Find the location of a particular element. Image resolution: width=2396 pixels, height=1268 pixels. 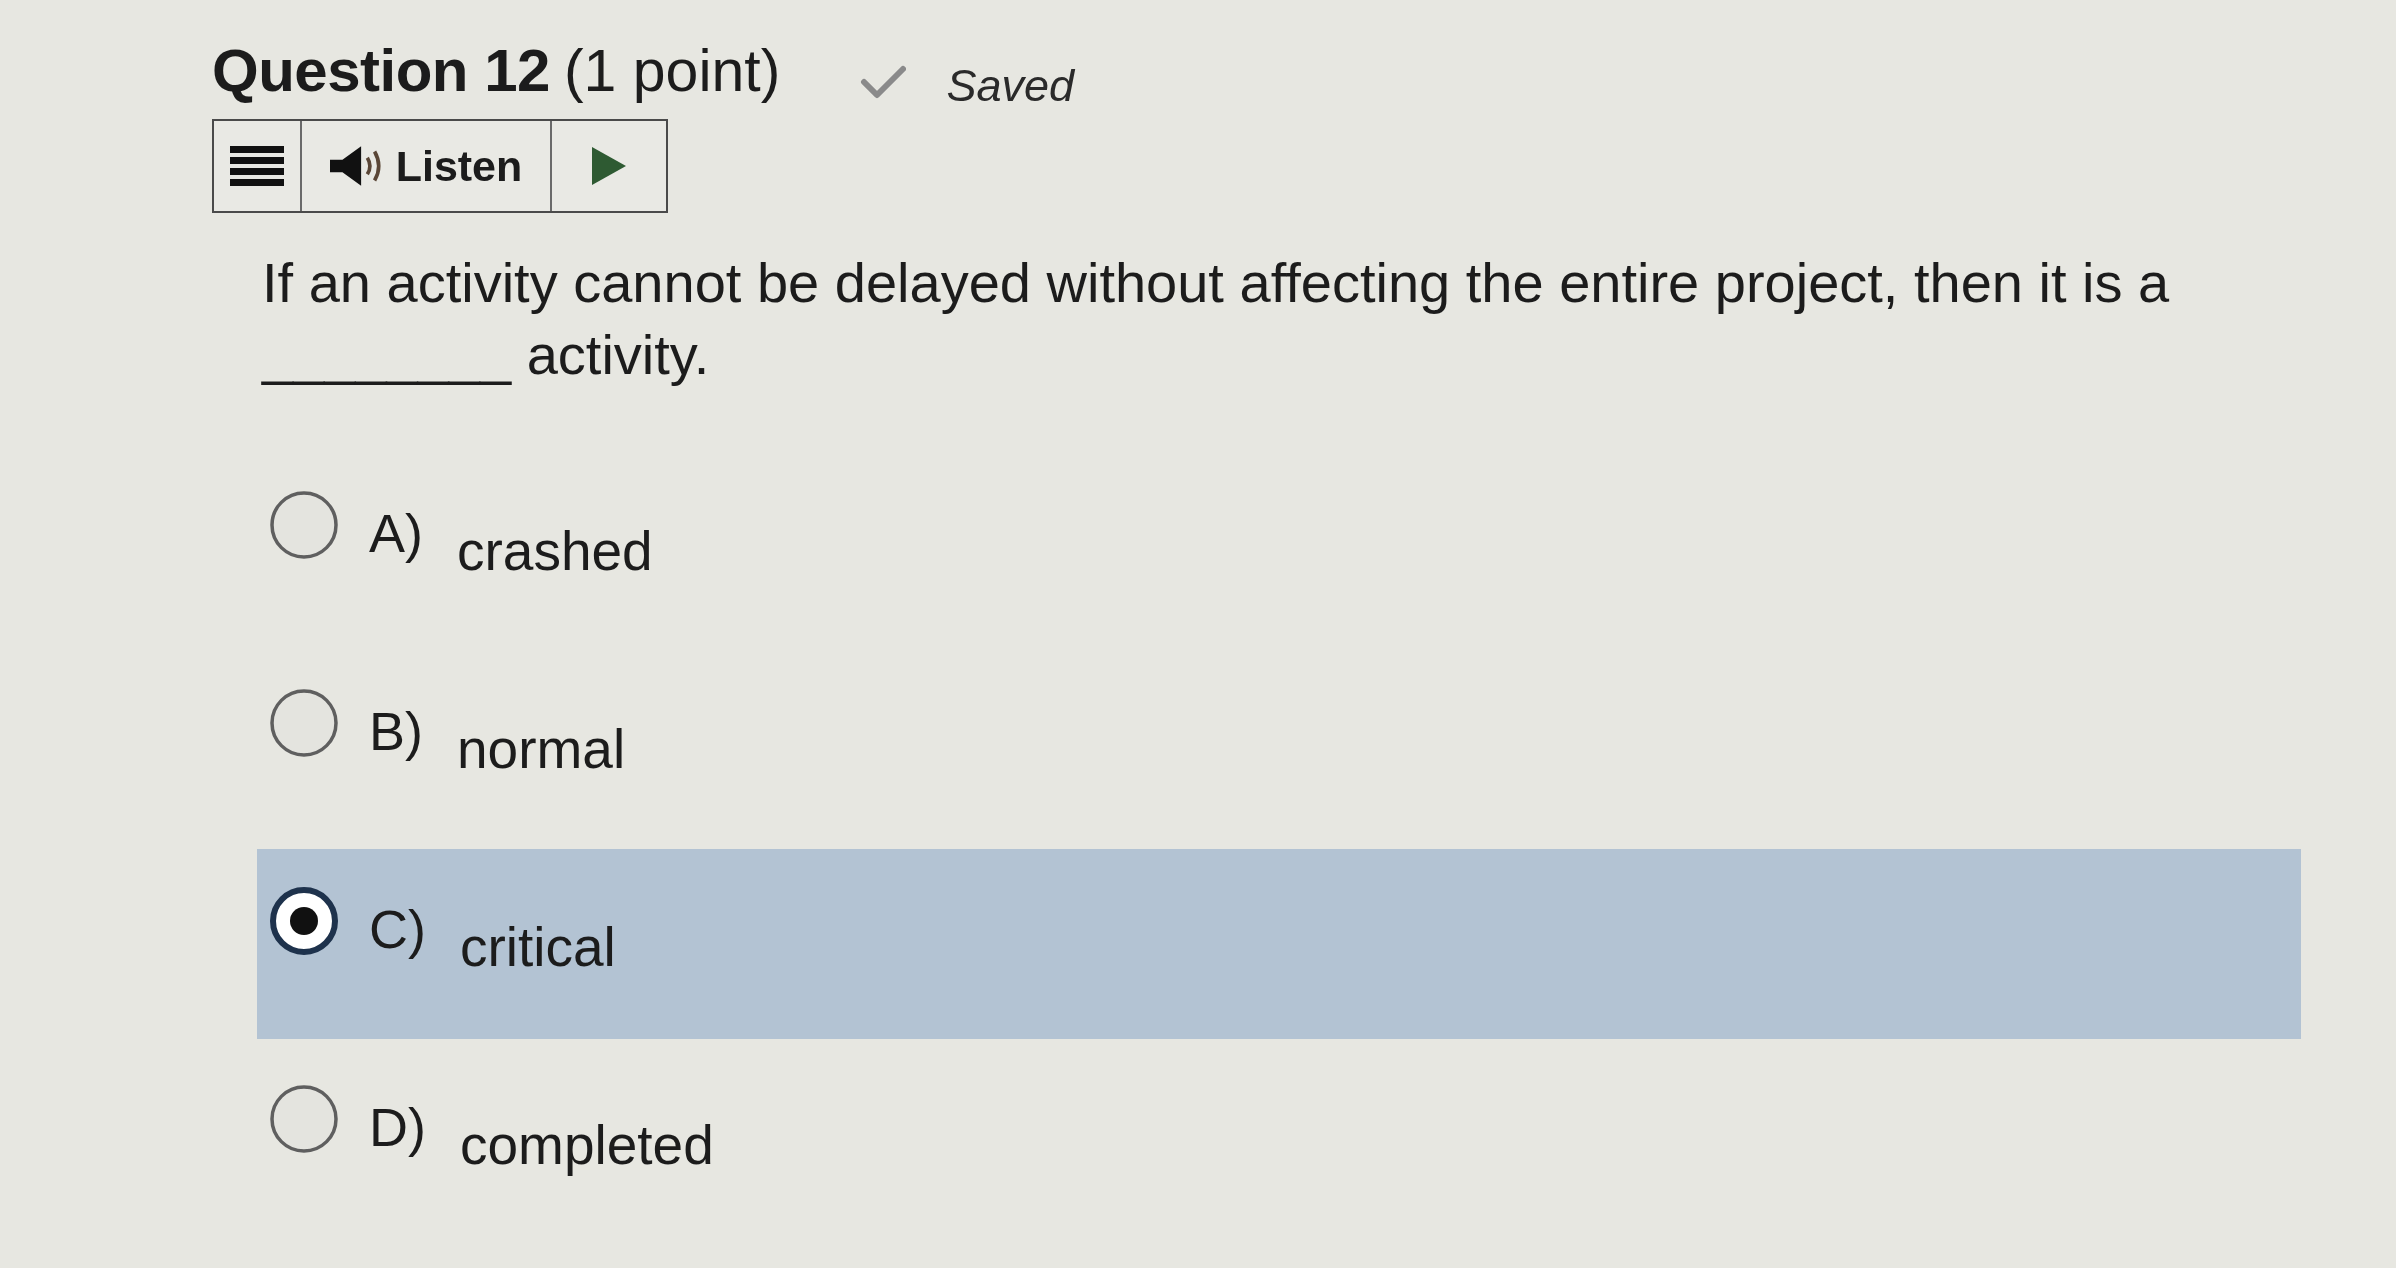

option-letter: C) is located at coordinates (397, 929).